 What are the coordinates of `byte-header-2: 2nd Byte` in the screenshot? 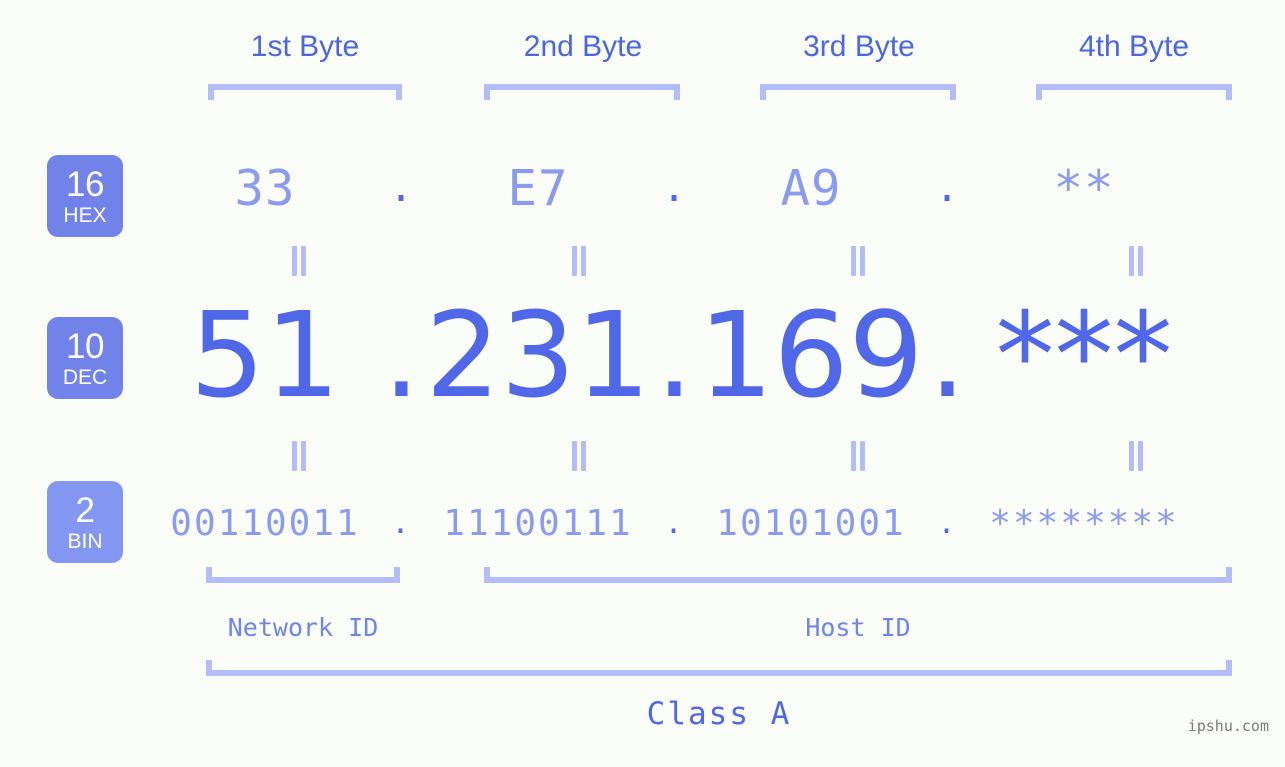 It's located at (583, 46).